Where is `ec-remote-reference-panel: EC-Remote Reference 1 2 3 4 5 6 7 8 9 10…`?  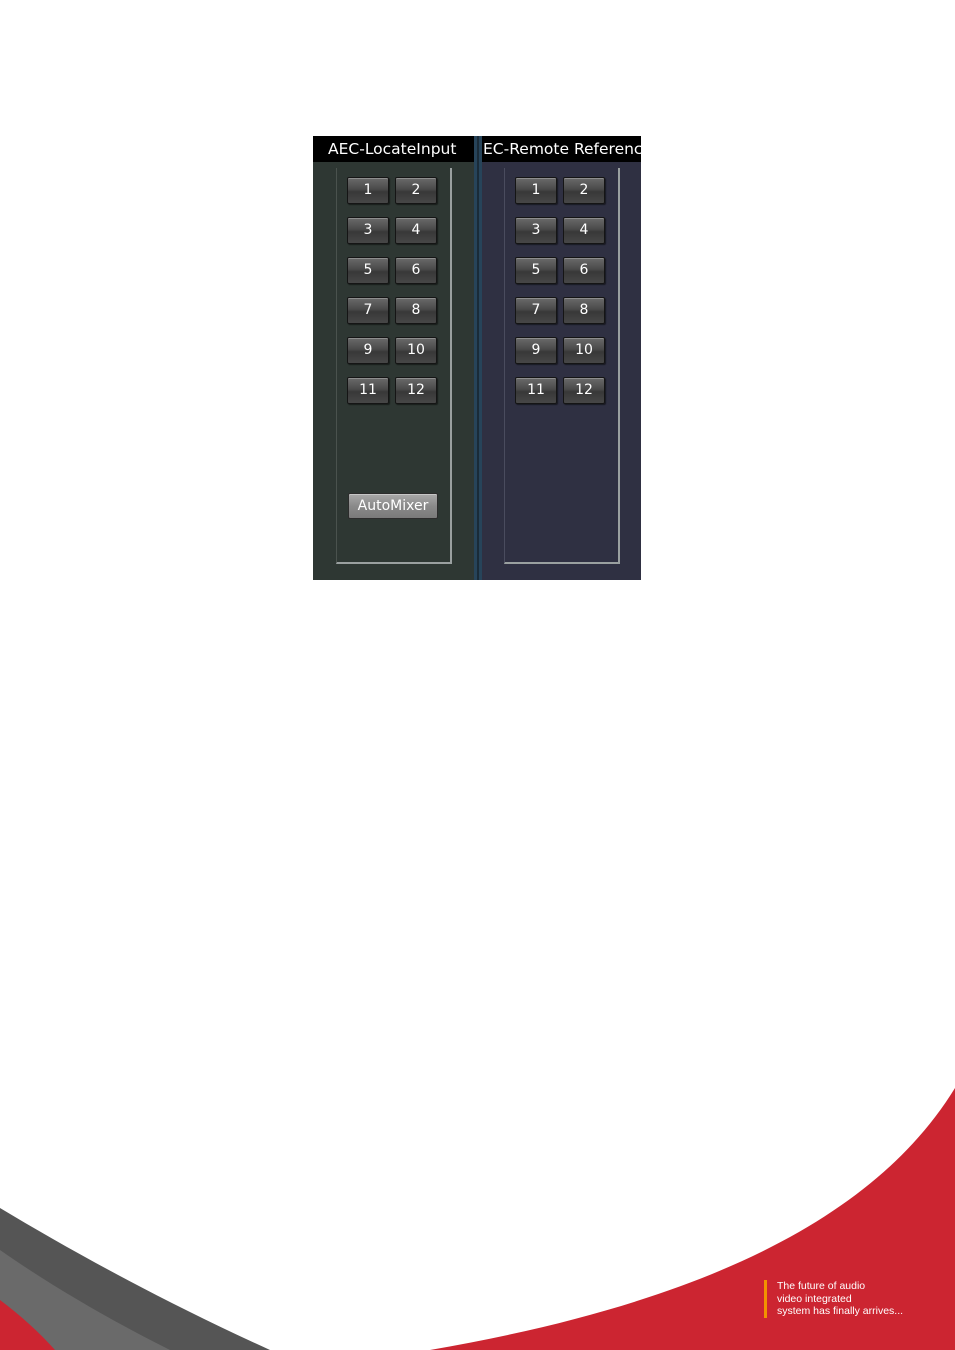 ec-remote-reference-panel: EC-Remote Reference 1 2 3 4 5 6 7 8 9 10… is located at coordinates (561, 358).